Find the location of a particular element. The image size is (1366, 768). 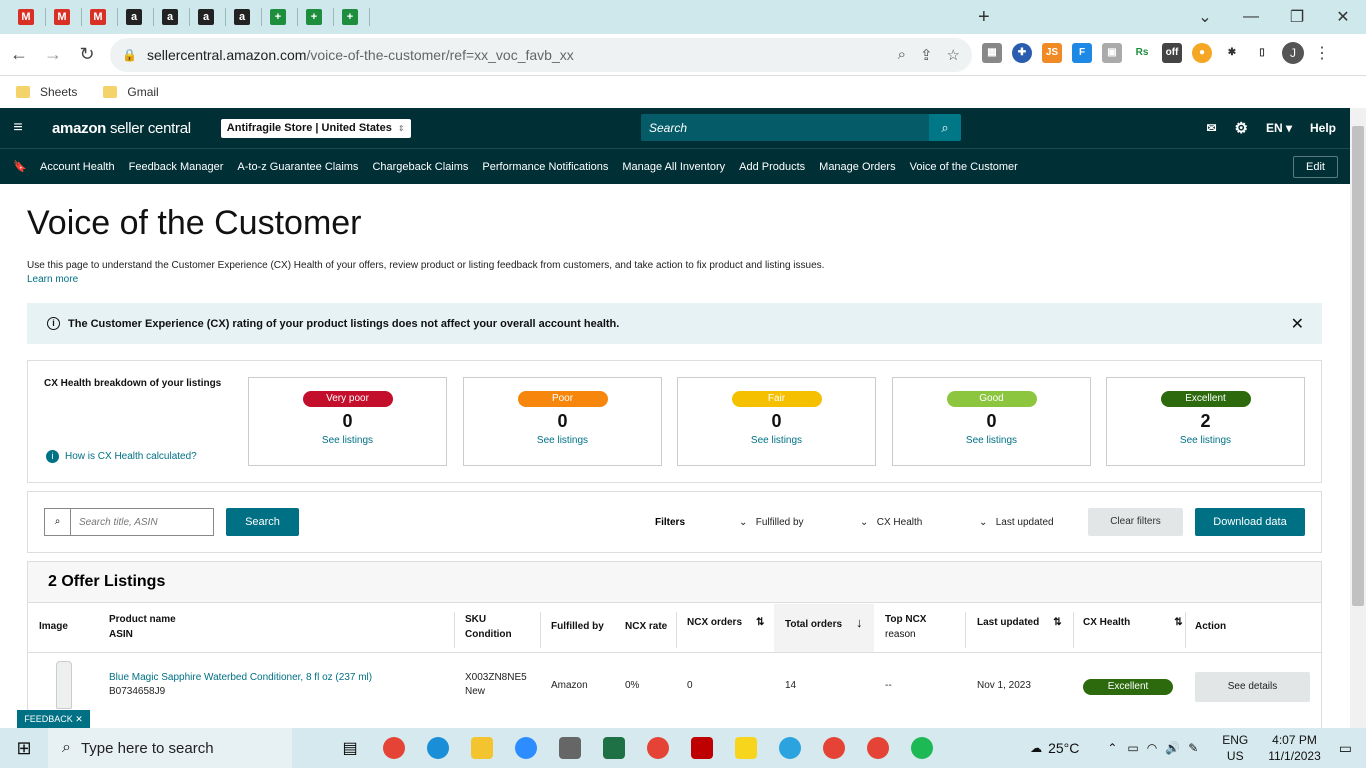

telegram-icon is located at coordinates (790, 748).